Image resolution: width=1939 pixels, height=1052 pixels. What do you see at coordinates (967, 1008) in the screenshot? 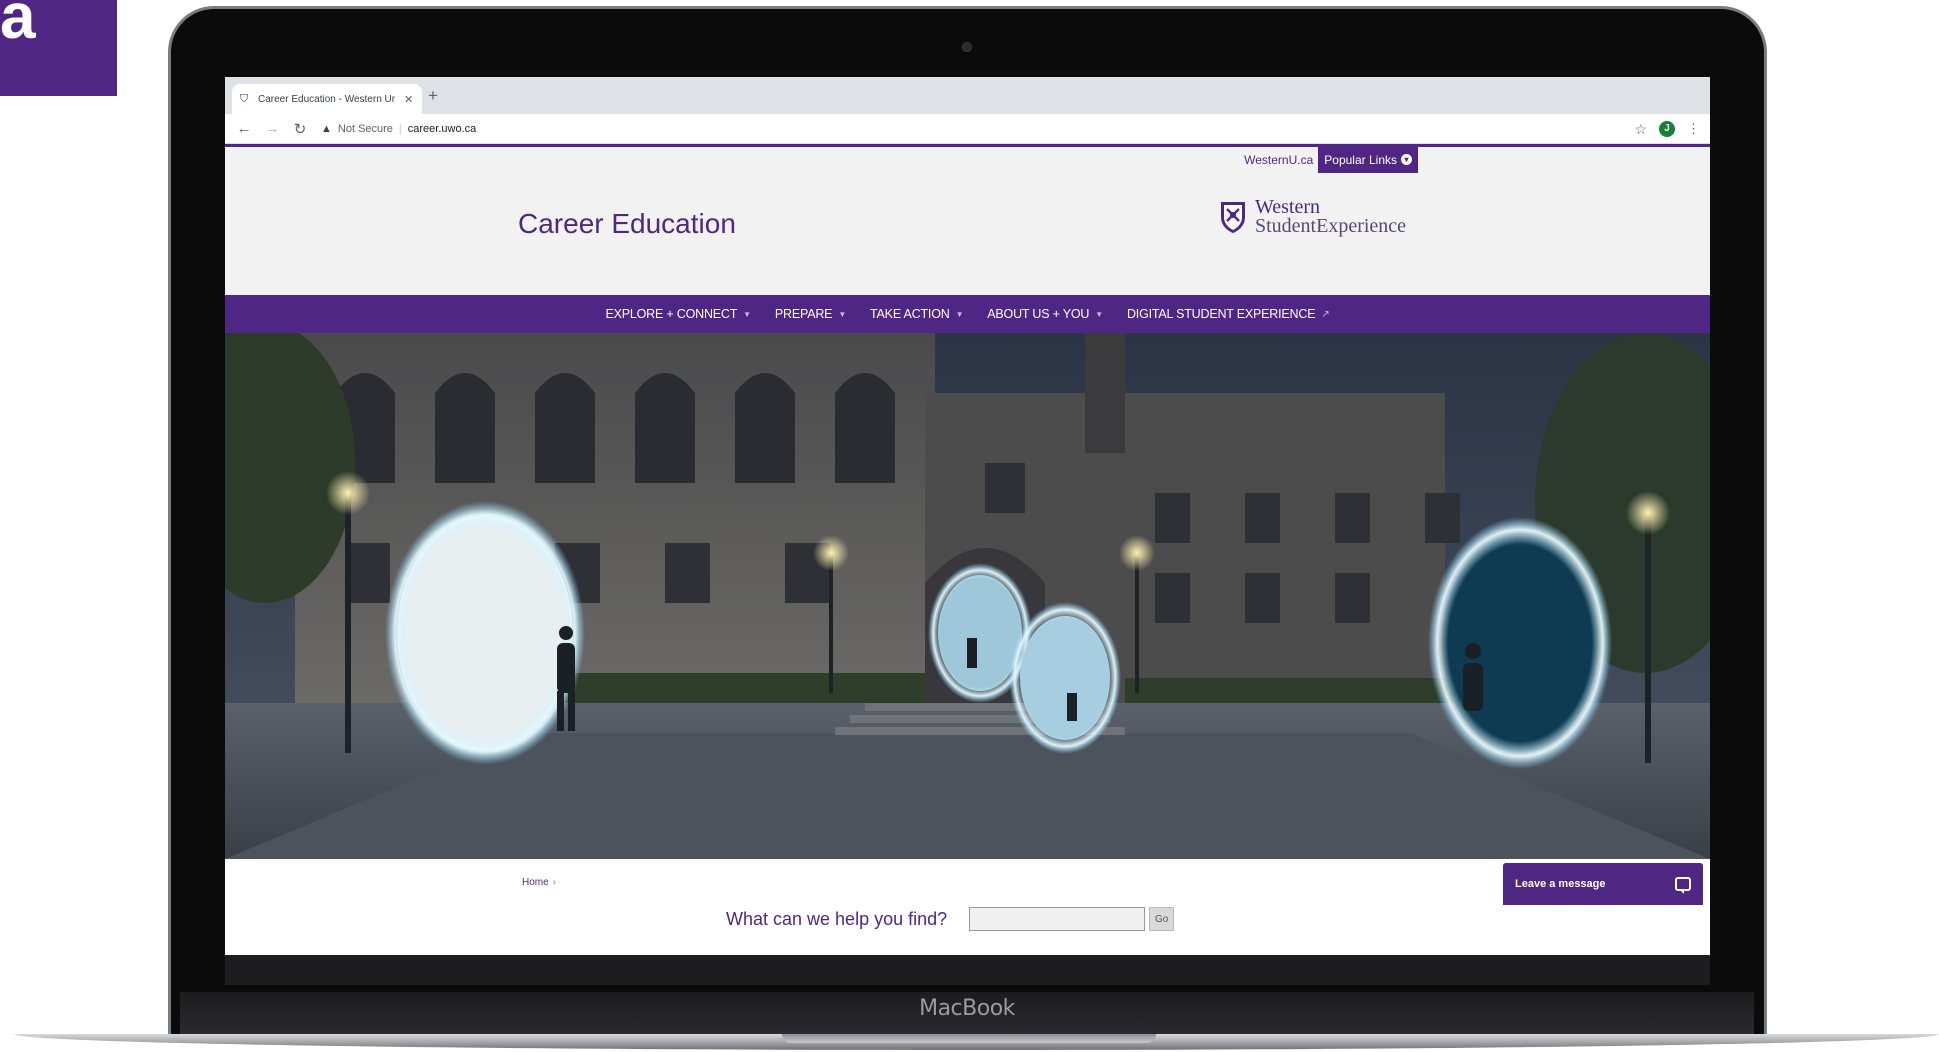
I see `device-label: MacBook` at bounding box center [967, 1008].